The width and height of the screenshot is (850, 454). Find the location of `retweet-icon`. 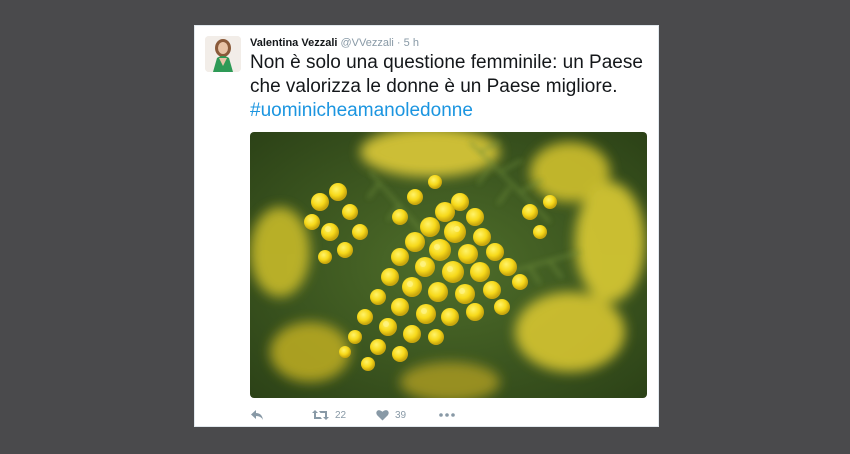

retweet-icon is located at coordinates (320, 415).